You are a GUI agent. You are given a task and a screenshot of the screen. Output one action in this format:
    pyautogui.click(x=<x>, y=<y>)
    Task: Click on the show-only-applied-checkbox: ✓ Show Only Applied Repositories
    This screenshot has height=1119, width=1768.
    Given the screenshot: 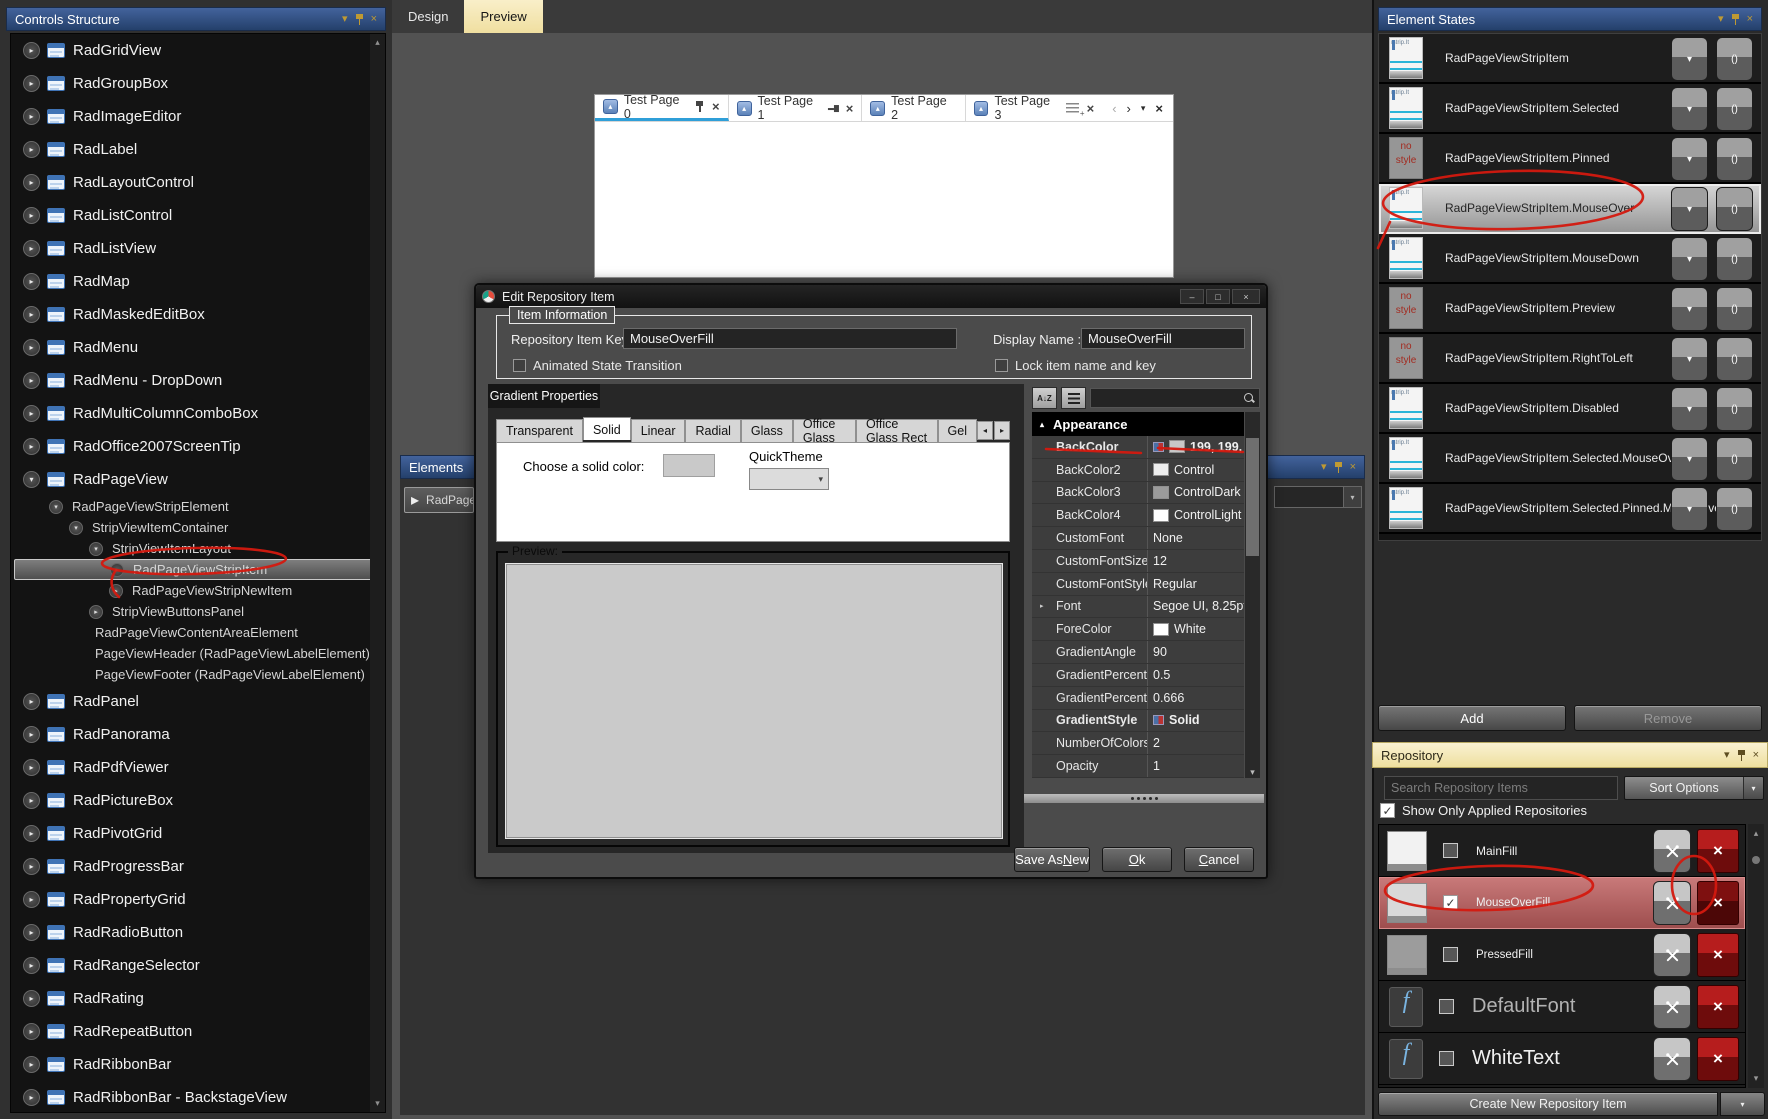 What is the action you would take?
    pyautogui.click(x=1483, y=810)
    